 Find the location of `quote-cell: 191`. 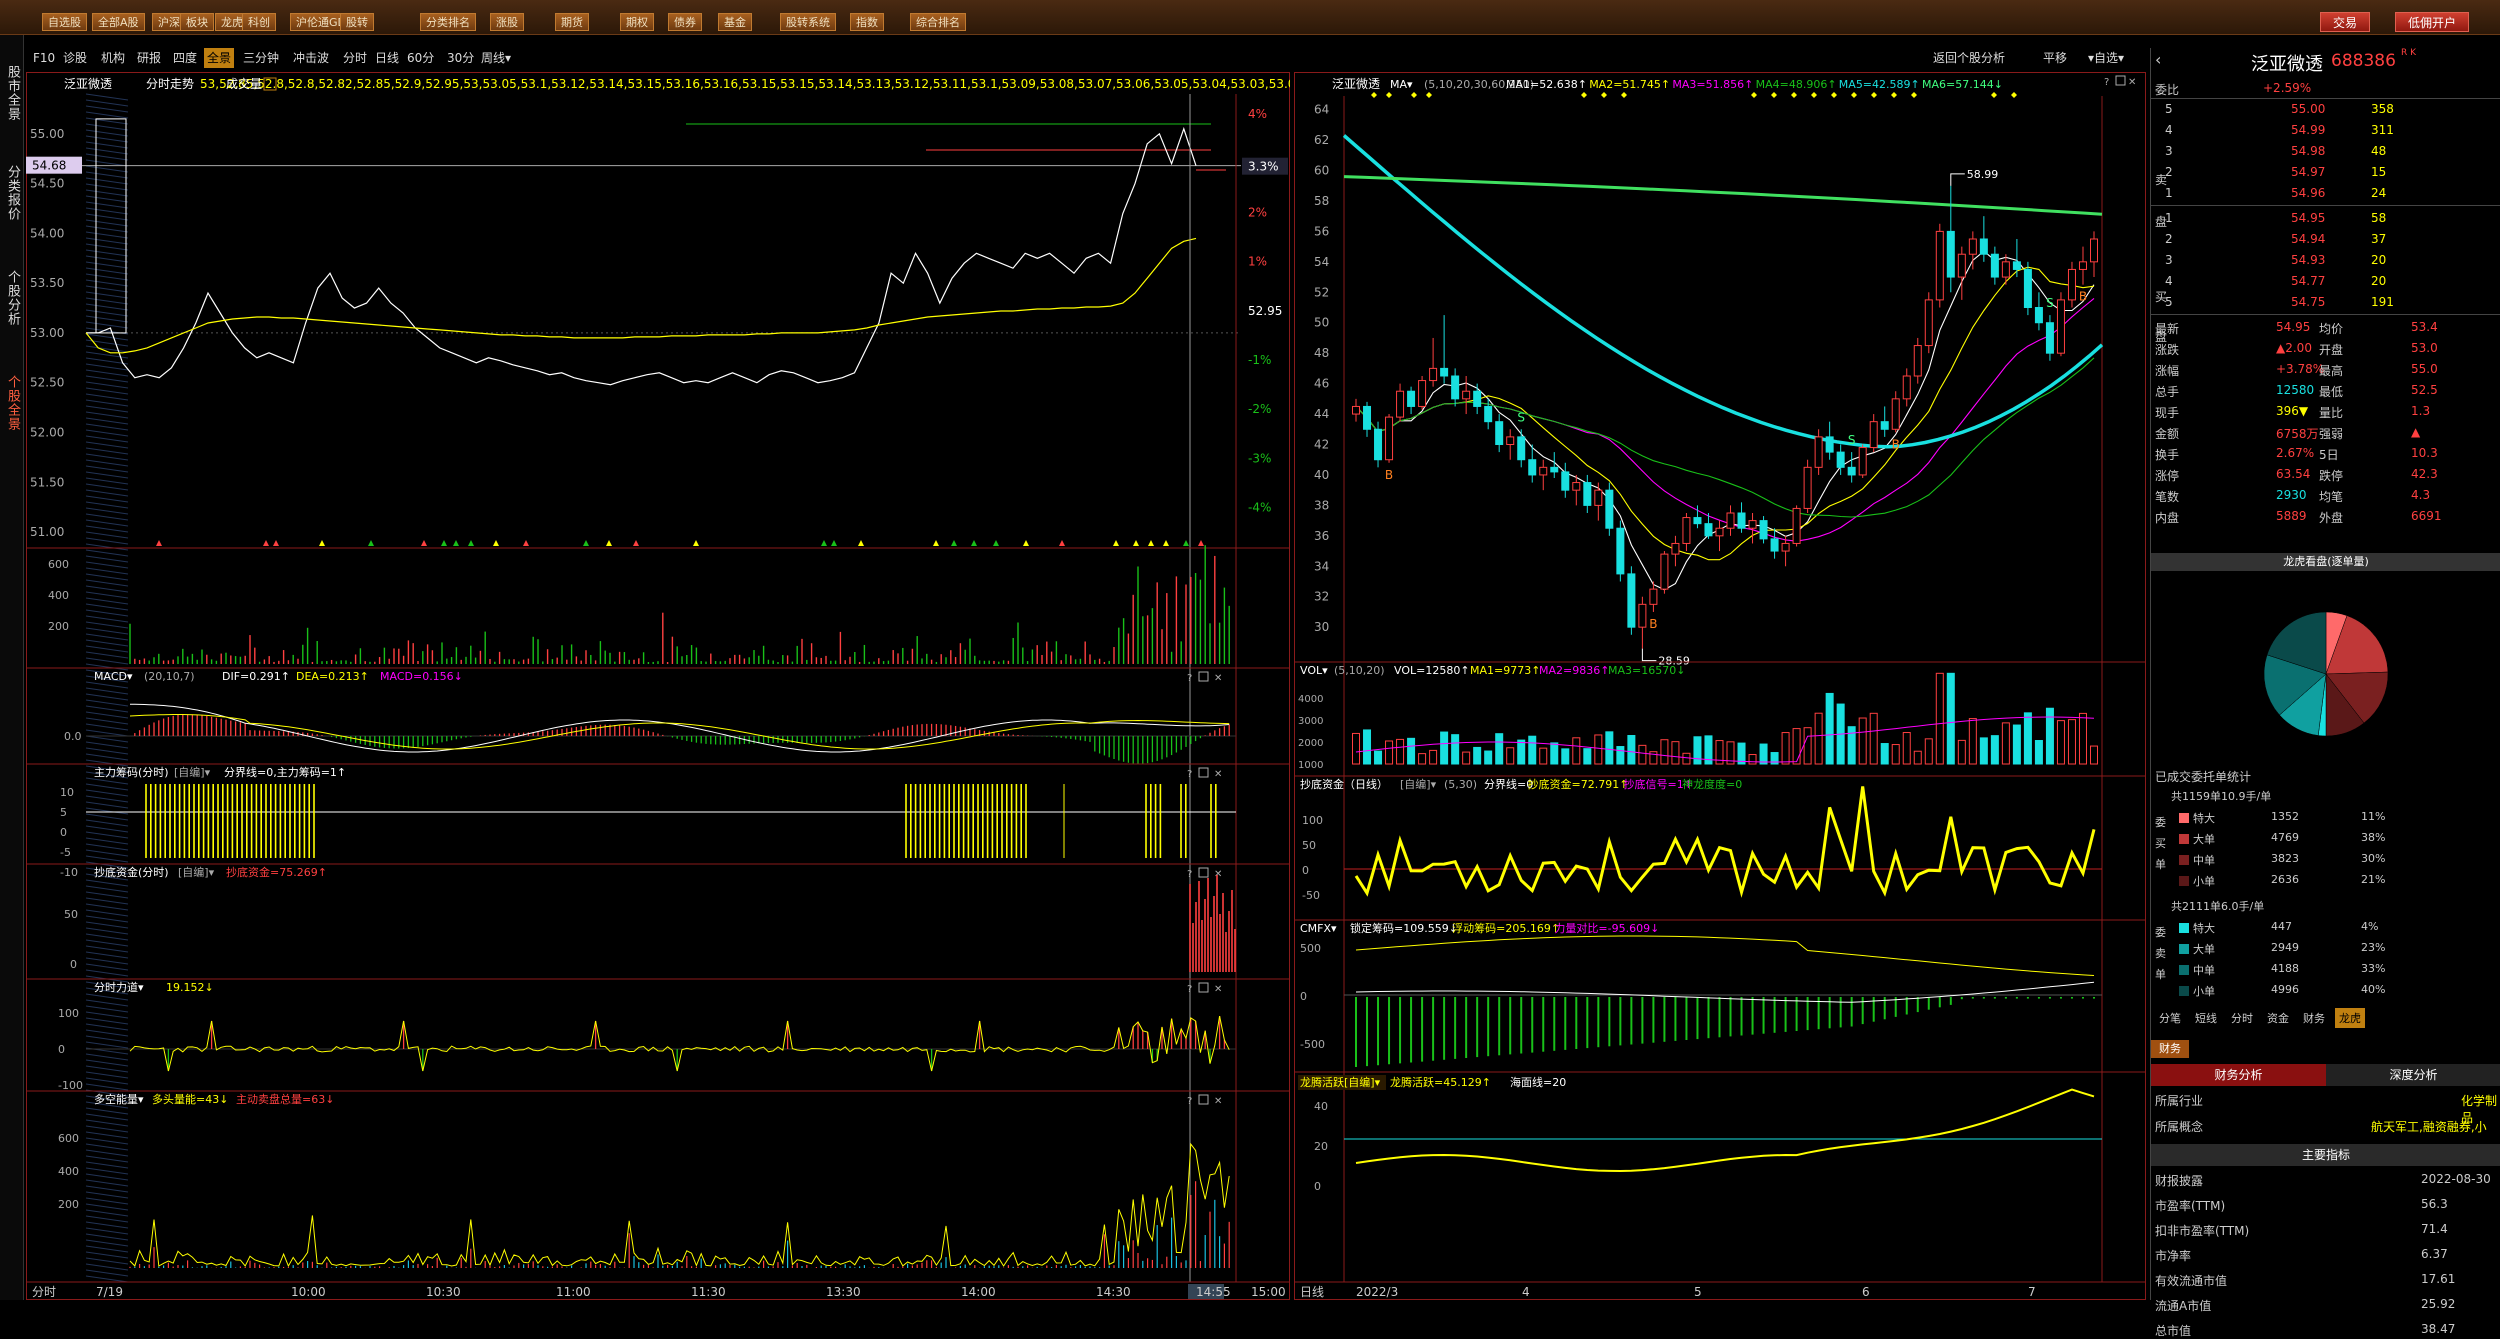

quote-cell: 191 is located at coordinates (2382, 302).